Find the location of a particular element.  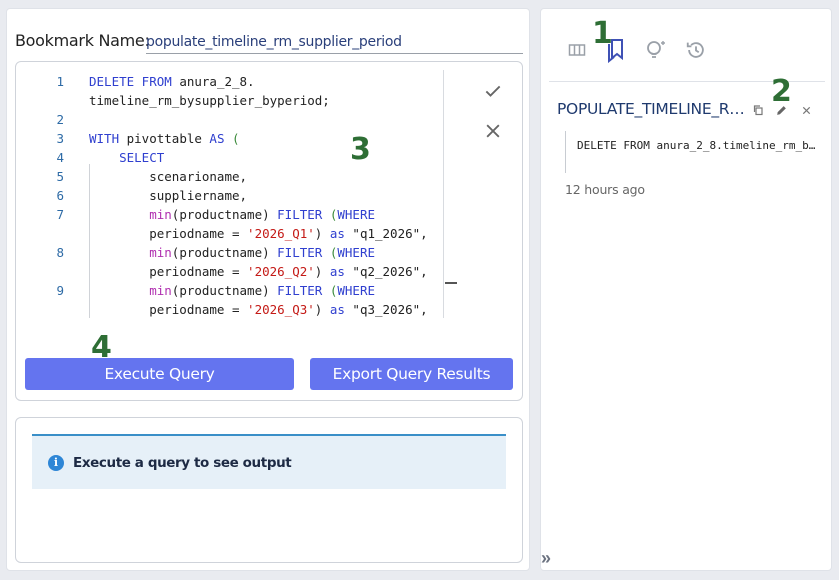

table-icon is located at coordinates (577, 50).